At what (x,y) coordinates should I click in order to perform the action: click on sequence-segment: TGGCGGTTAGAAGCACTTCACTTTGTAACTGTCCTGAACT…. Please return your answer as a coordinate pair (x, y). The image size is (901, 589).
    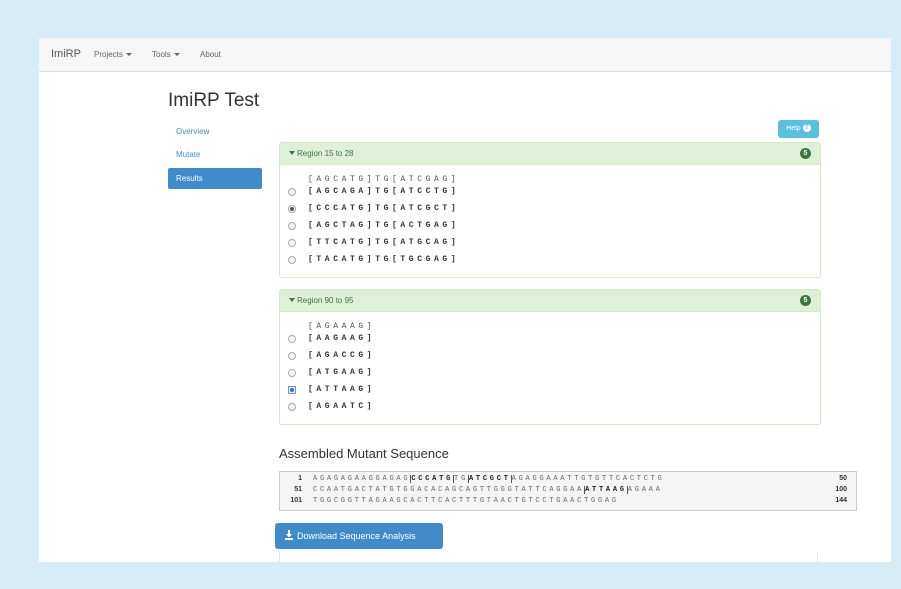
    Looking at the image, I should click on (466, 501).